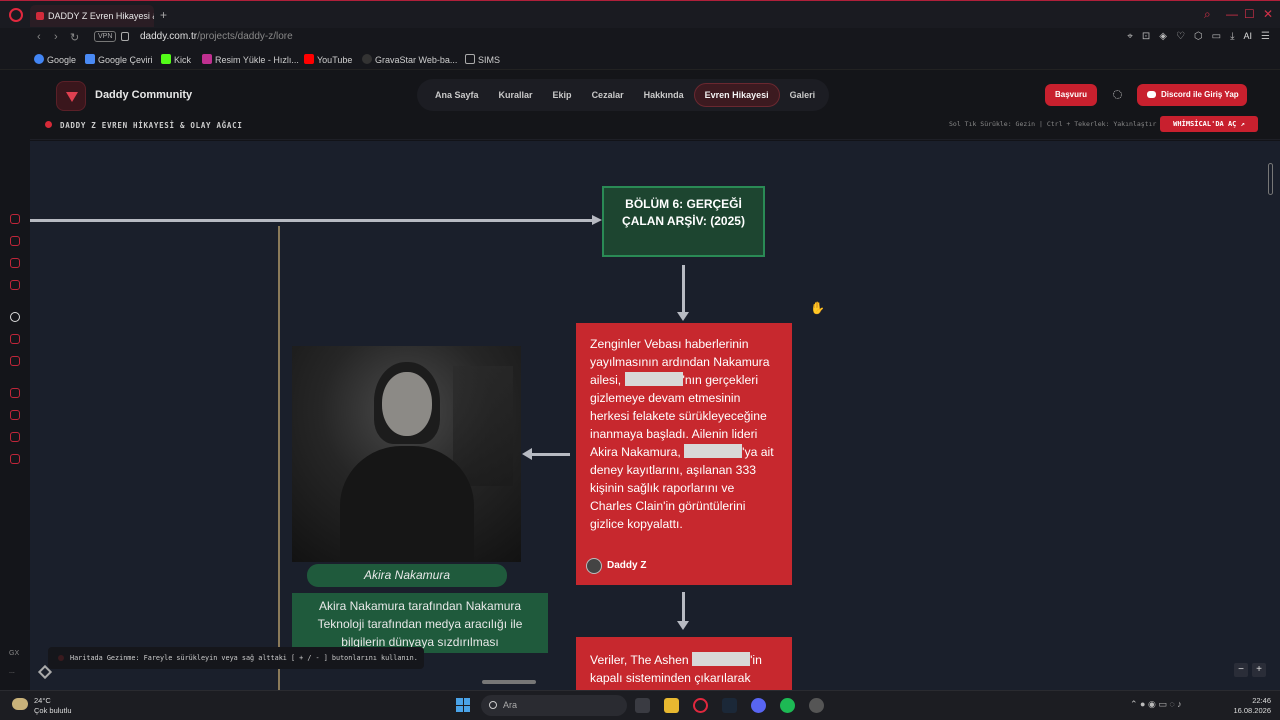 The height and width of the screenshot is (720, 1280). I want to click on bookmark-google: Google, so click(55, 59).